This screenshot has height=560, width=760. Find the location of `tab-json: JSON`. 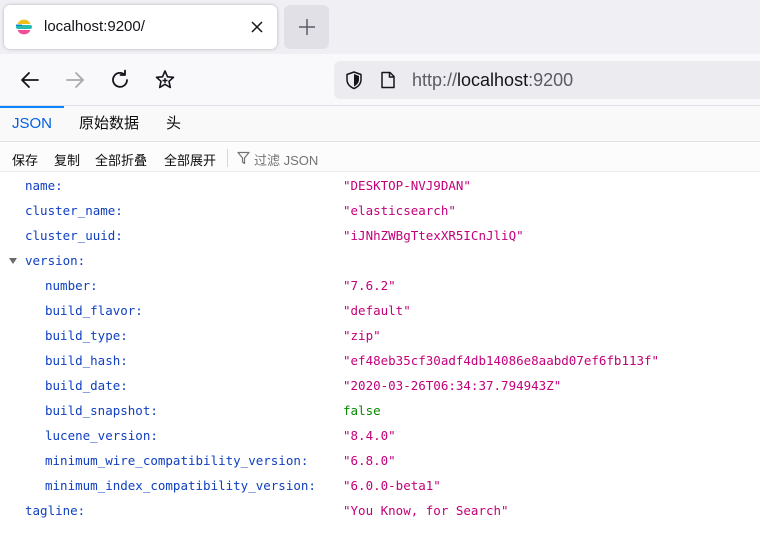

tab-json: JSON is located at coordinates (32, 124).